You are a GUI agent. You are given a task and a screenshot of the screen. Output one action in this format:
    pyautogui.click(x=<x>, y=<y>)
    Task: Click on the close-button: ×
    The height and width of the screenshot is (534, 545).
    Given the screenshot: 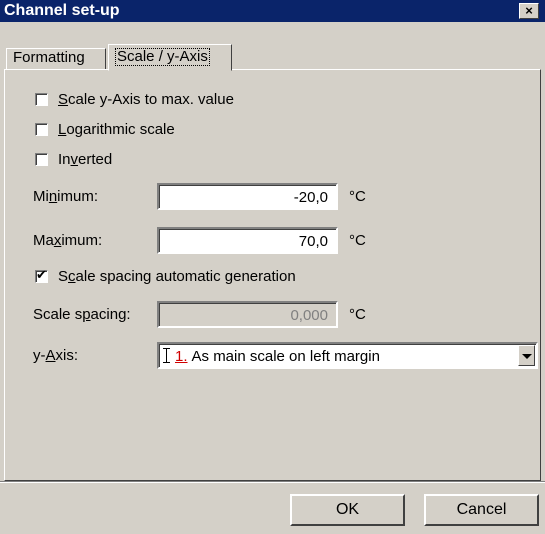 What is the action you would take?
    pyautogui.click(x=529, y=11)
    